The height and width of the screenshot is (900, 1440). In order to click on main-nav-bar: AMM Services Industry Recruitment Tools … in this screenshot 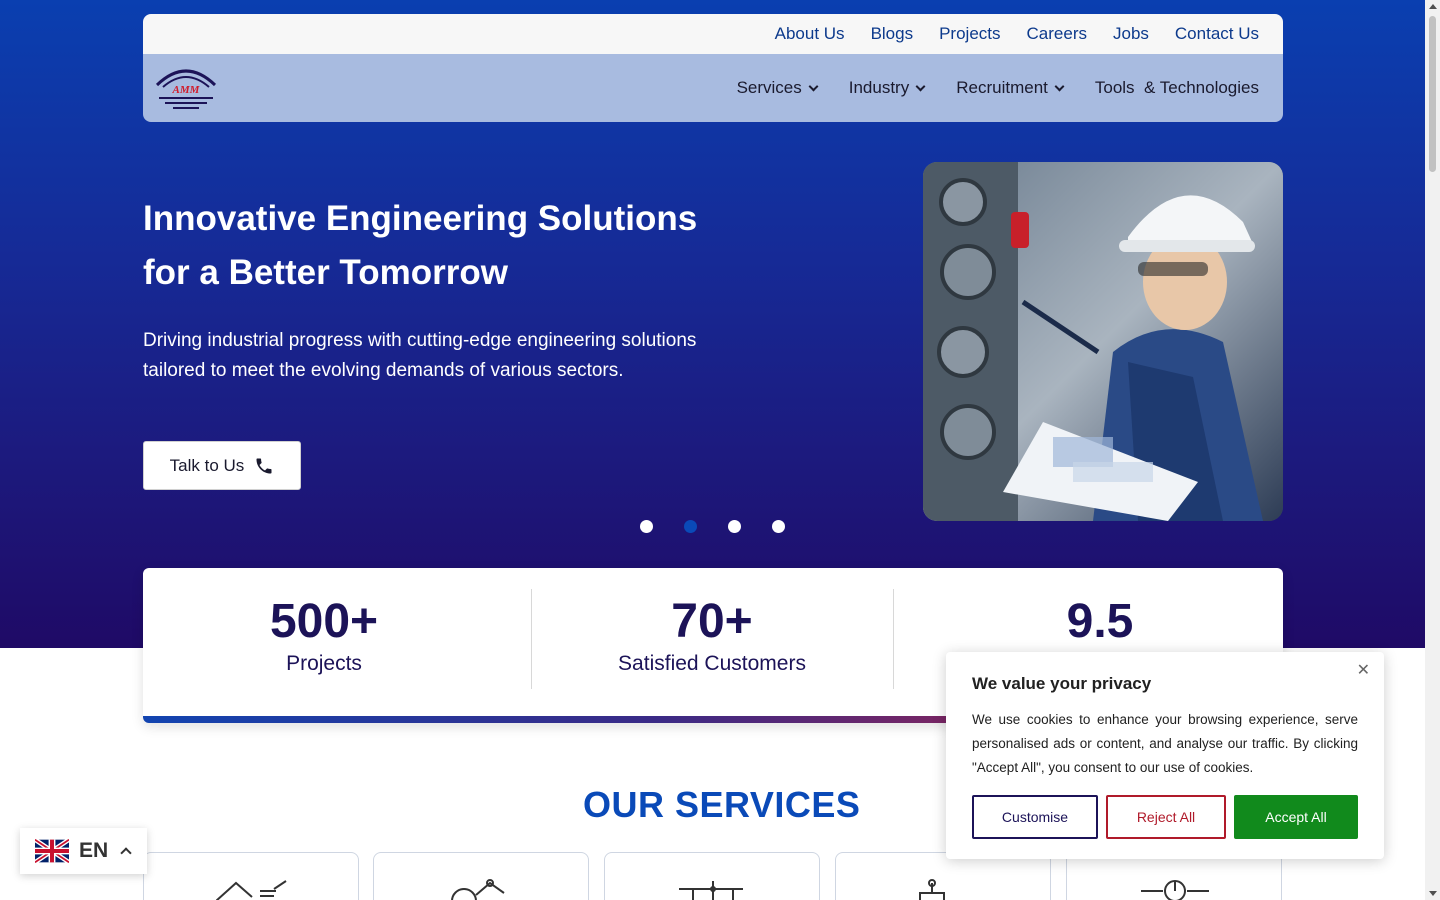, I will do `click(713, 88)`.